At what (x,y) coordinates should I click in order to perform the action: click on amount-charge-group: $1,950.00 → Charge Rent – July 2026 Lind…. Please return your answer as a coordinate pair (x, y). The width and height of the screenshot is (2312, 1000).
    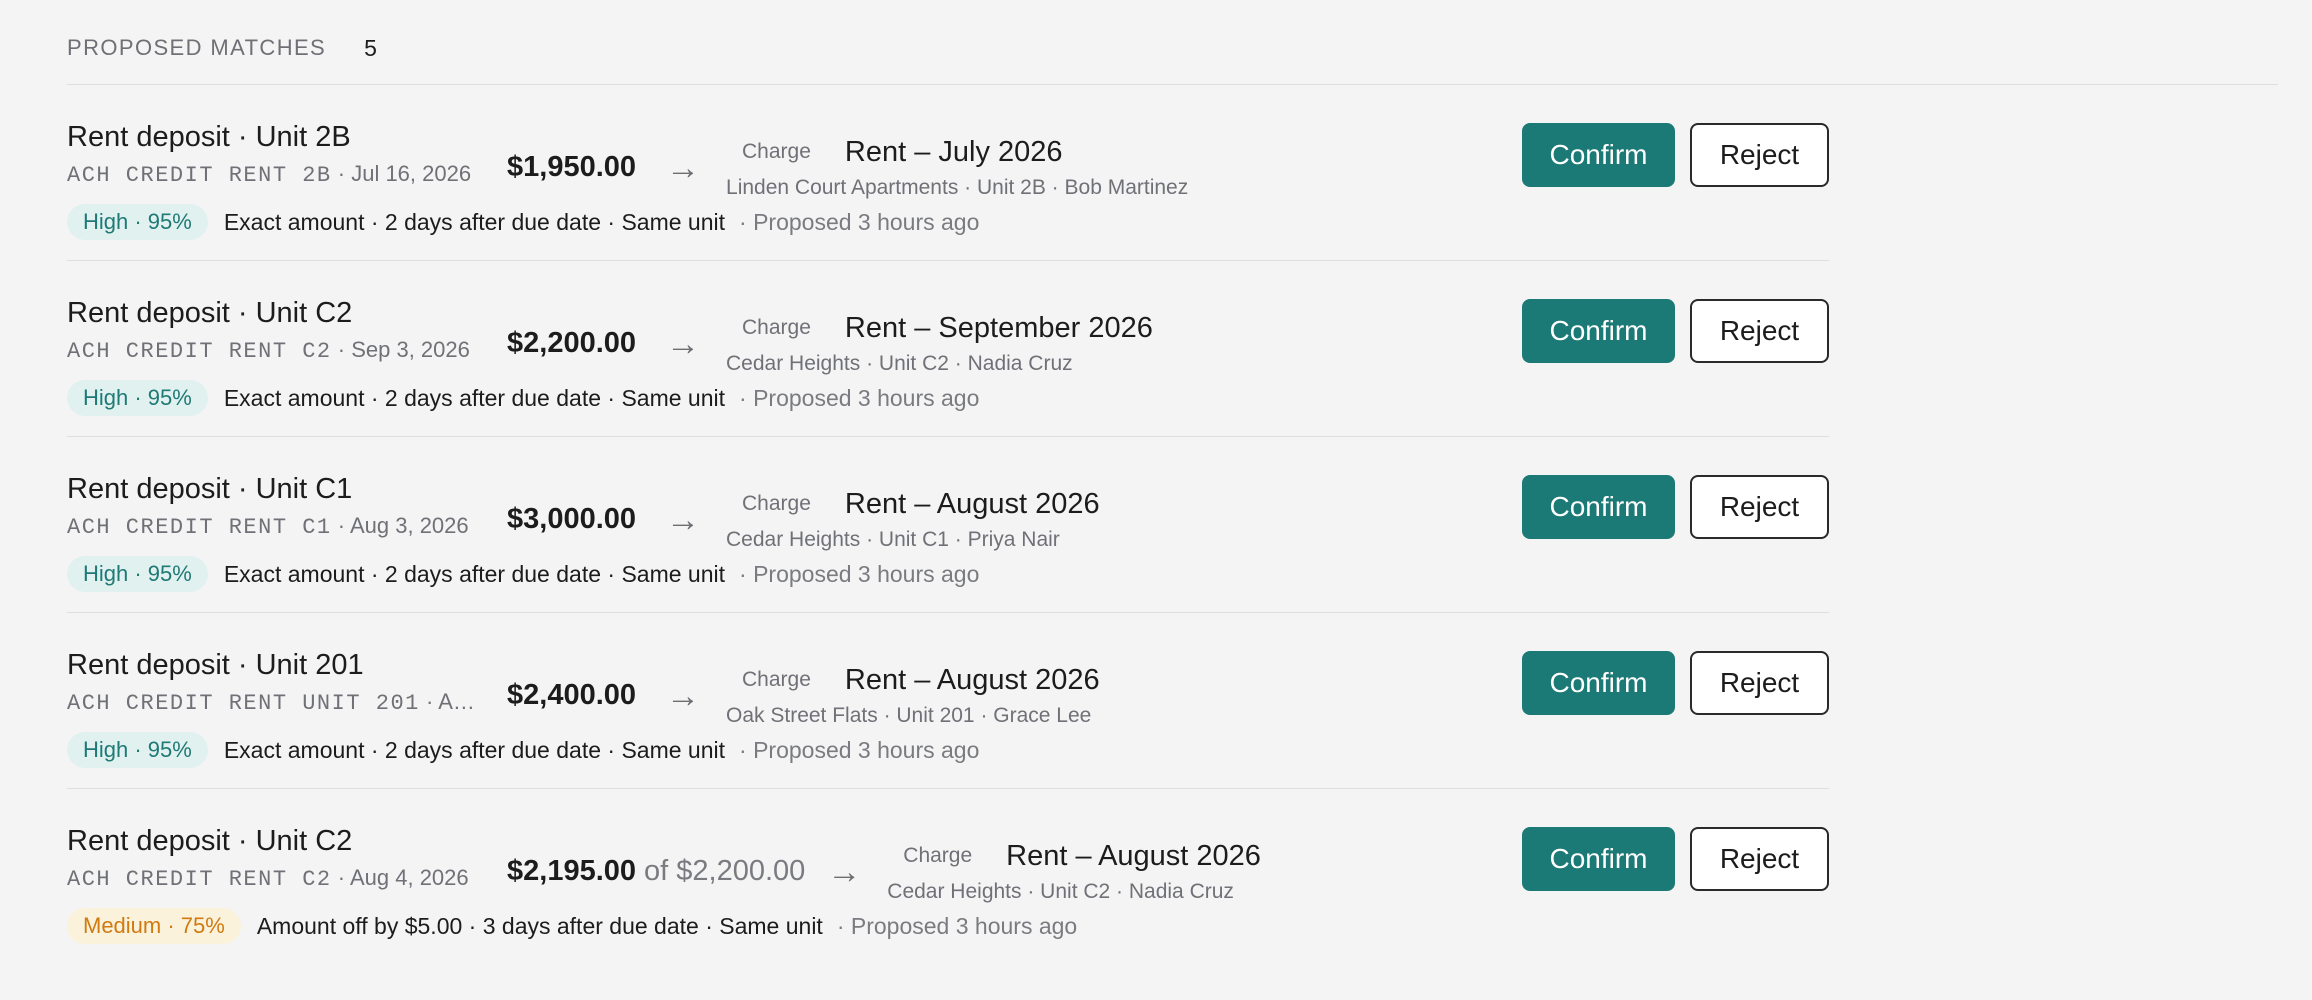
    Looking at the image, I should click on (847, 167).